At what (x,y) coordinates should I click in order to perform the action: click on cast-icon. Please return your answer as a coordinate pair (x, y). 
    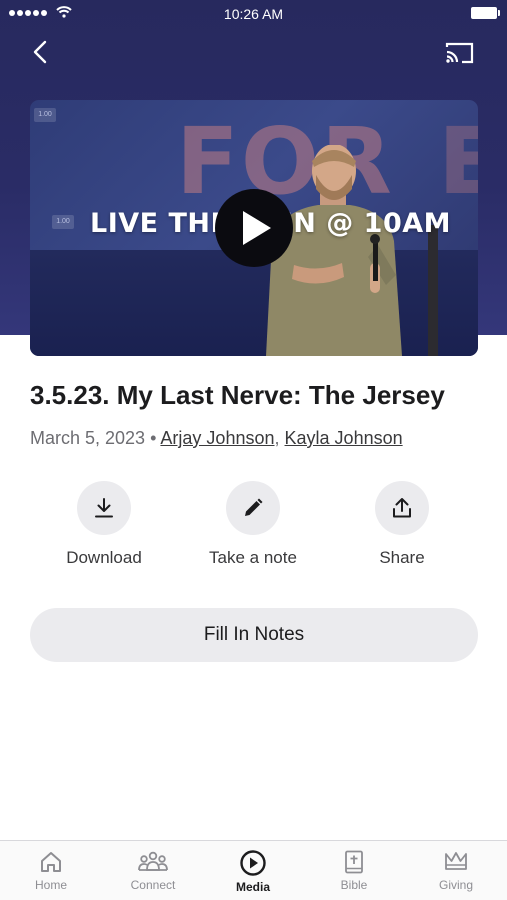
    Looking at the image, I should click on (459, 53).